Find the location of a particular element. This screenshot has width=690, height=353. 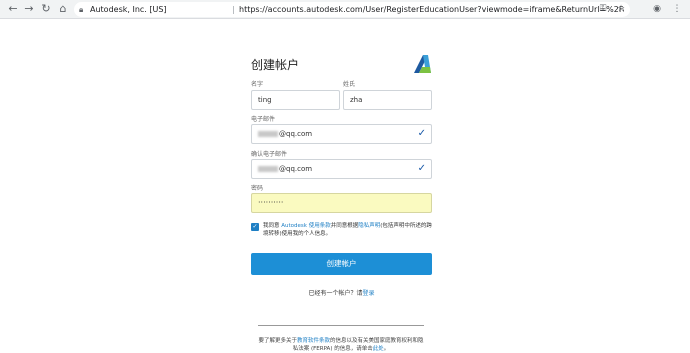

confirm-email-value: @qq.com is located at coordinates (296, 169).